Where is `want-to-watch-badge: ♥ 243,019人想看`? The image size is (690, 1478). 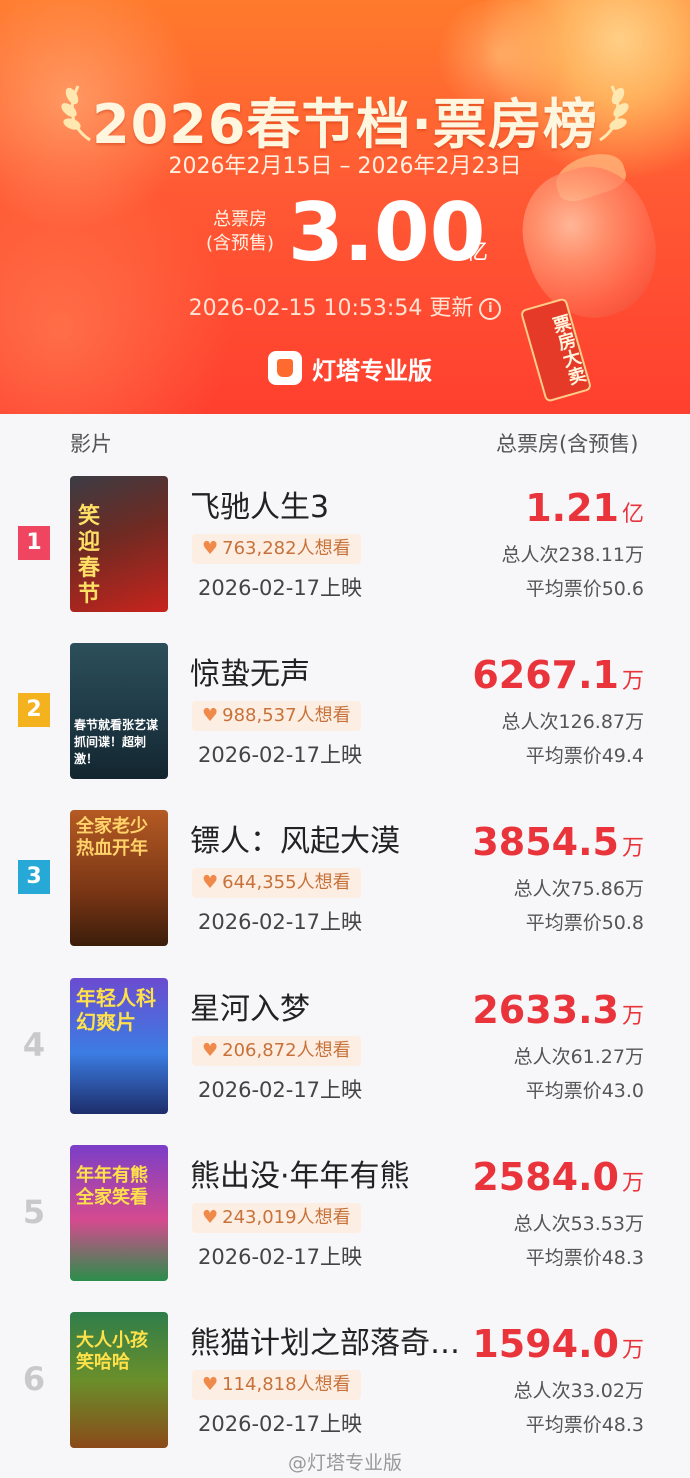 want-to-watch-badge: ♥ 243,019人想看 is located at coordinates (276, 1218).